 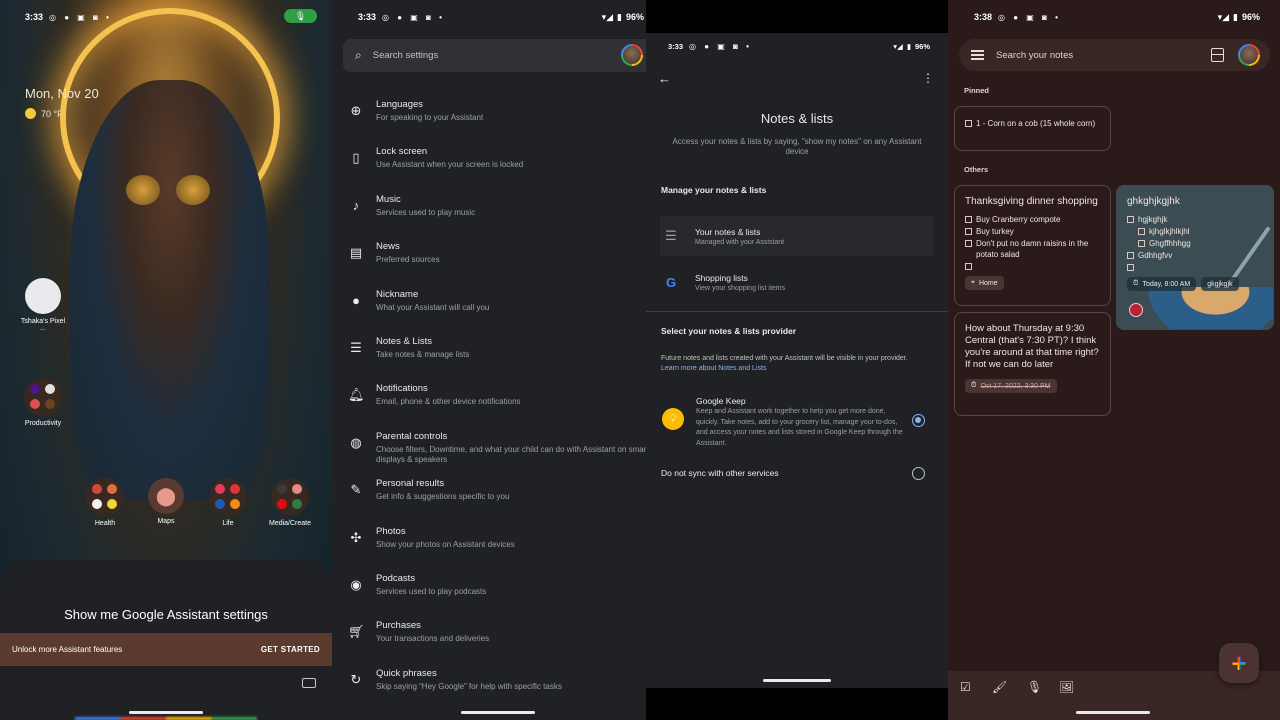 I want to click on checklist-item: Buy turkey, so click(x=1032, y=231).